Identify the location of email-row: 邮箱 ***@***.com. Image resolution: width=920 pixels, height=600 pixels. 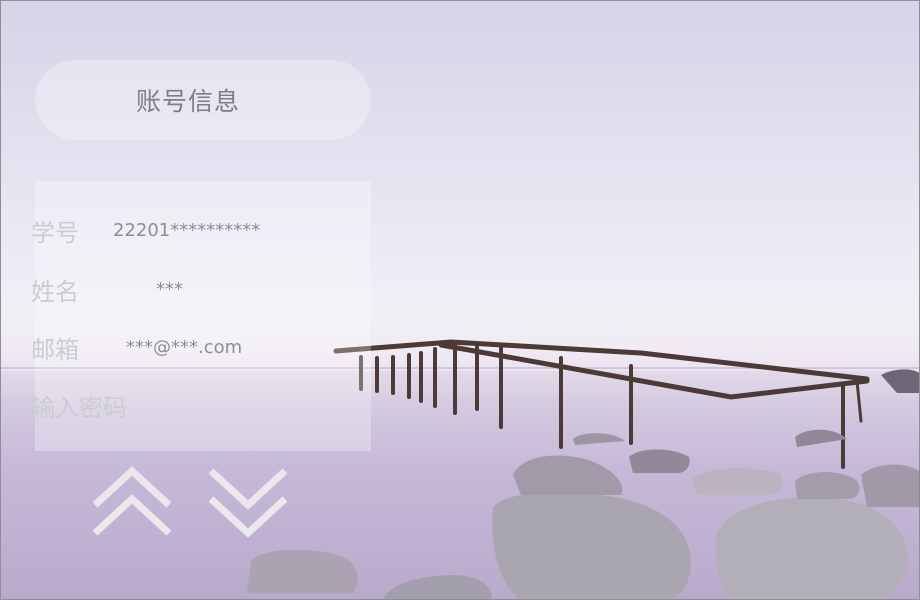
(169, 350).